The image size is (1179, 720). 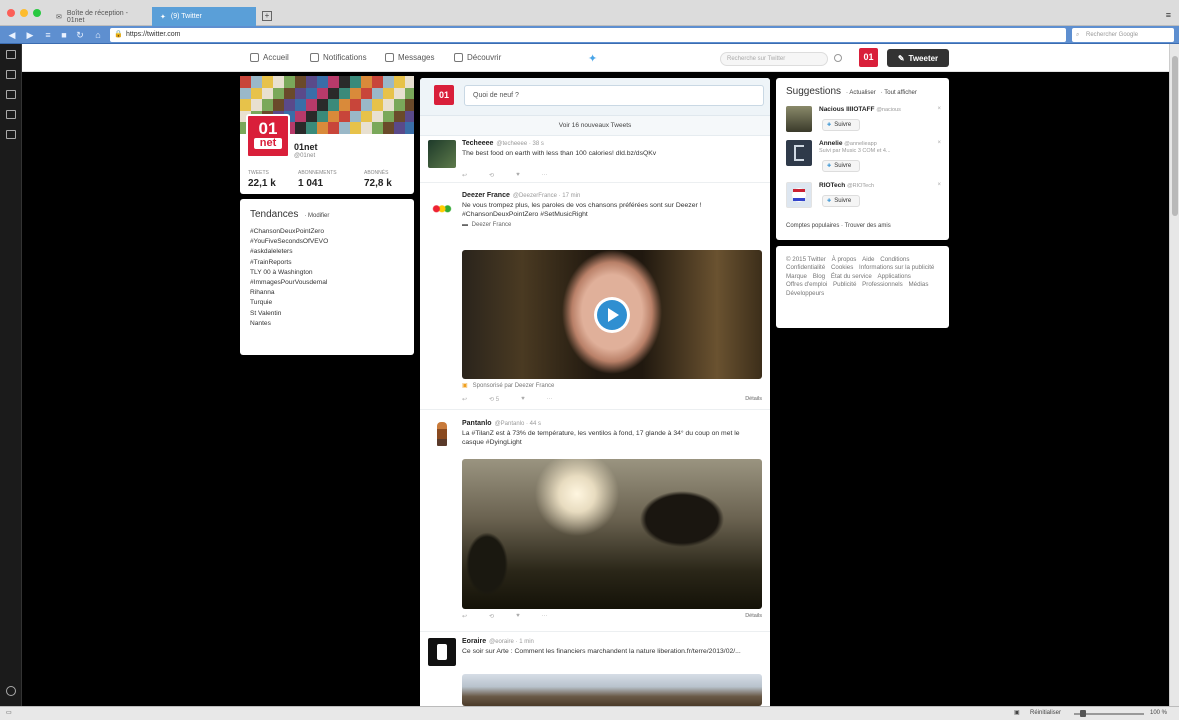 I want to click on profile-handle: @01net, so click(x=304, y=156).